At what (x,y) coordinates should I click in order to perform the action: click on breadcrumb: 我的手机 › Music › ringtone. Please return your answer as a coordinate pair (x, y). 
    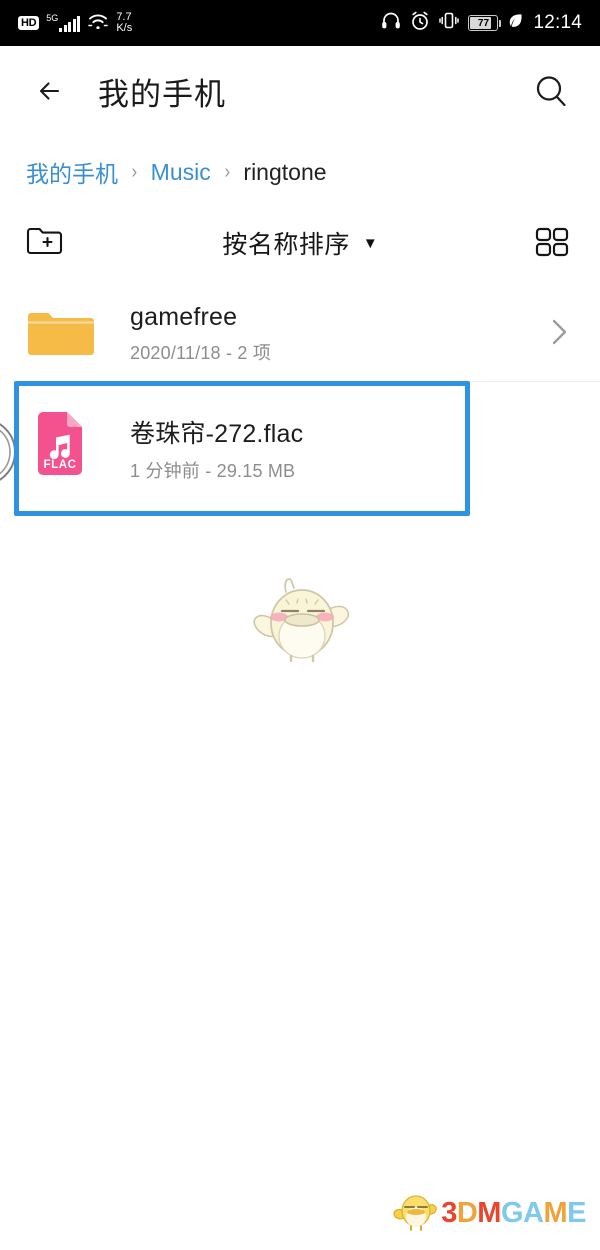
    Looking at the image, I should click on (300, 172).